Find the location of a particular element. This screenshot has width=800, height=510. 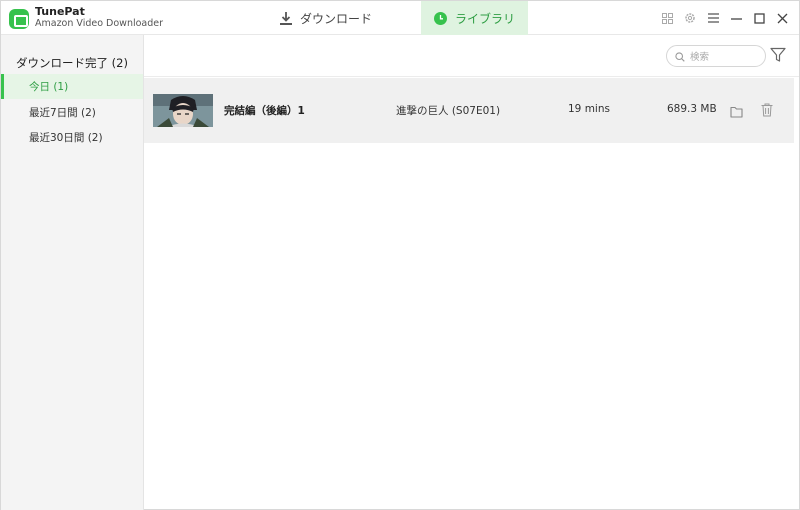

menu-icon is located at coordinates (713, 18).